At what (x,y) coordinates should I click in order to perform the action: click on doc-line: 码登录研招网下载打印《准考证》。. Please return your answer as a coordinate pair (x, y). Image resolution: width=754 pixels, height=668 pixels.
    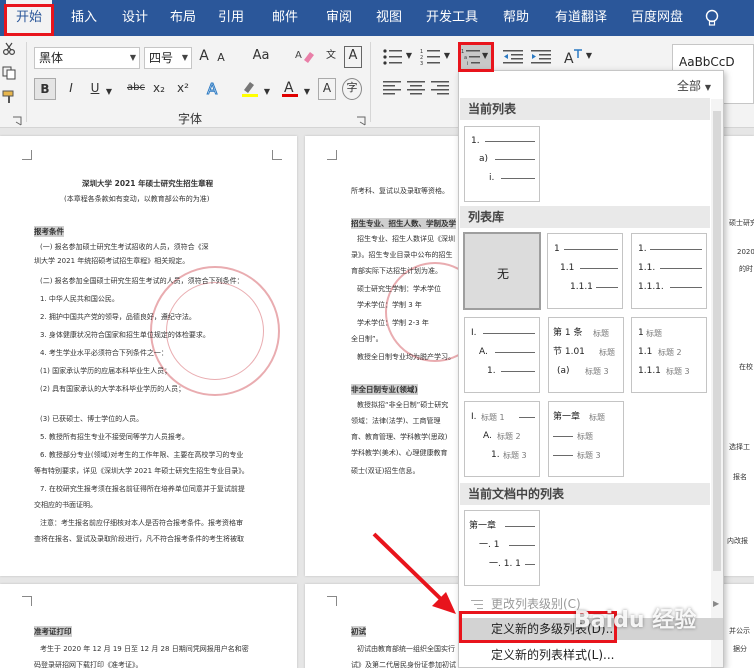
    Looking at the image, I should click on (88, 664).